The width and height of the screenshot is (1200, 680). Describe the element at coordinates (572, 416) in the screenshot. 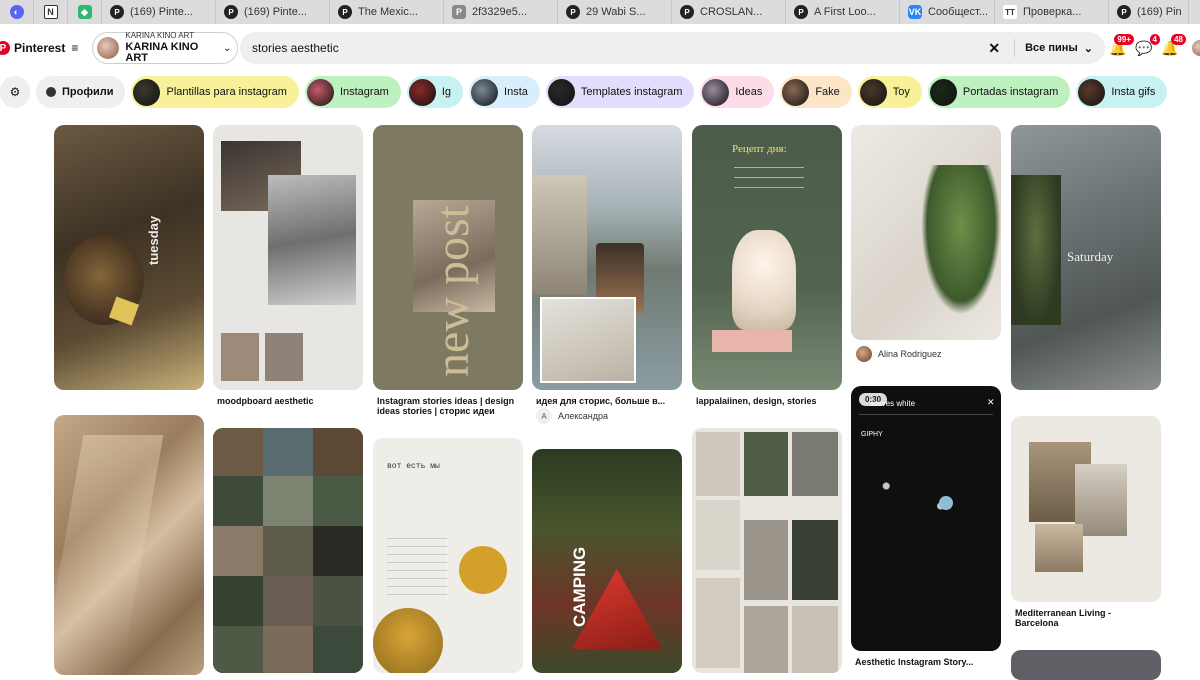

I see `pin-author: А Александра` at that location.